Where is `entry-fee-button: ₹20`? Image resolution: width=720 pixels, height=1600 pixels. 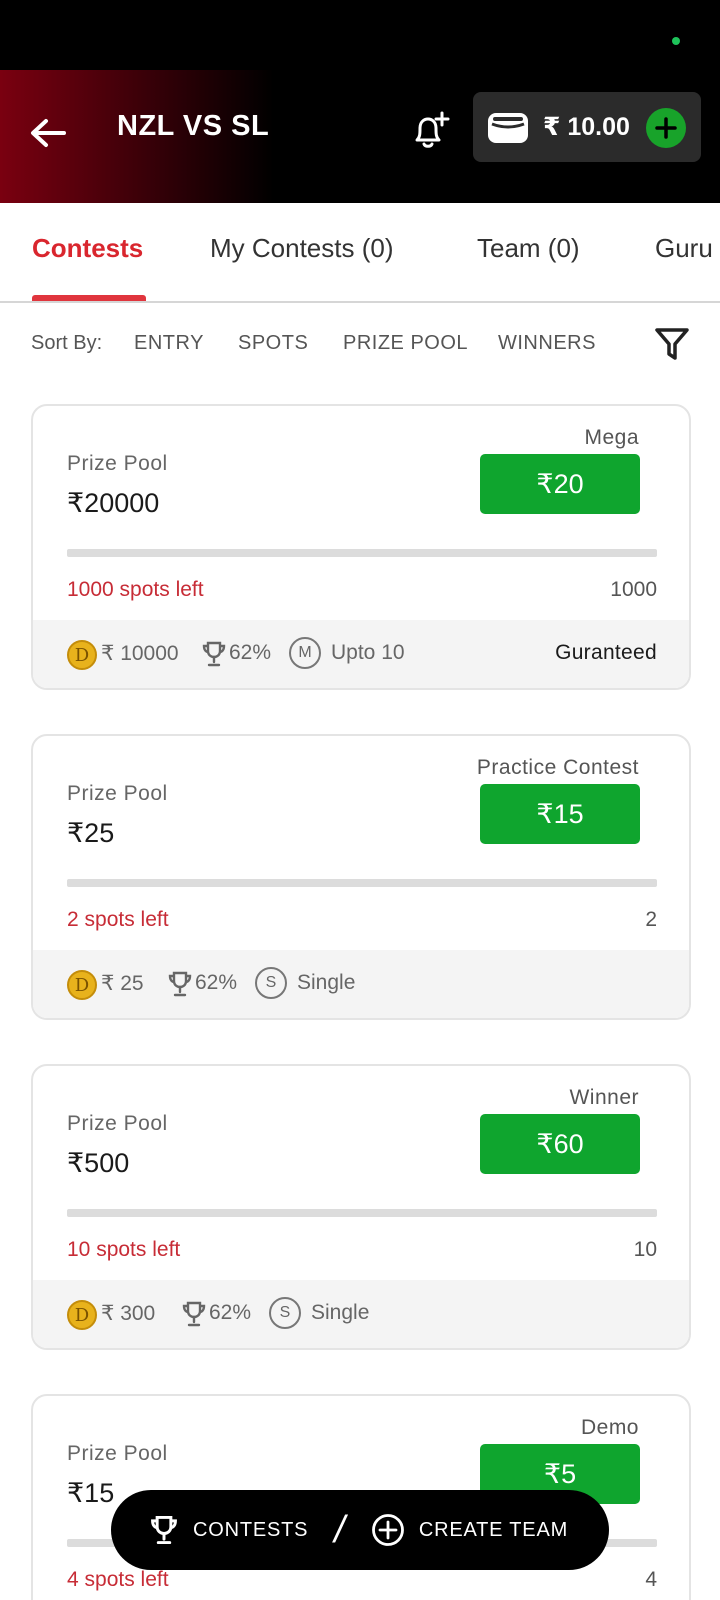 entry-fee-button: ₹20 is located at coordinates (560, 484).